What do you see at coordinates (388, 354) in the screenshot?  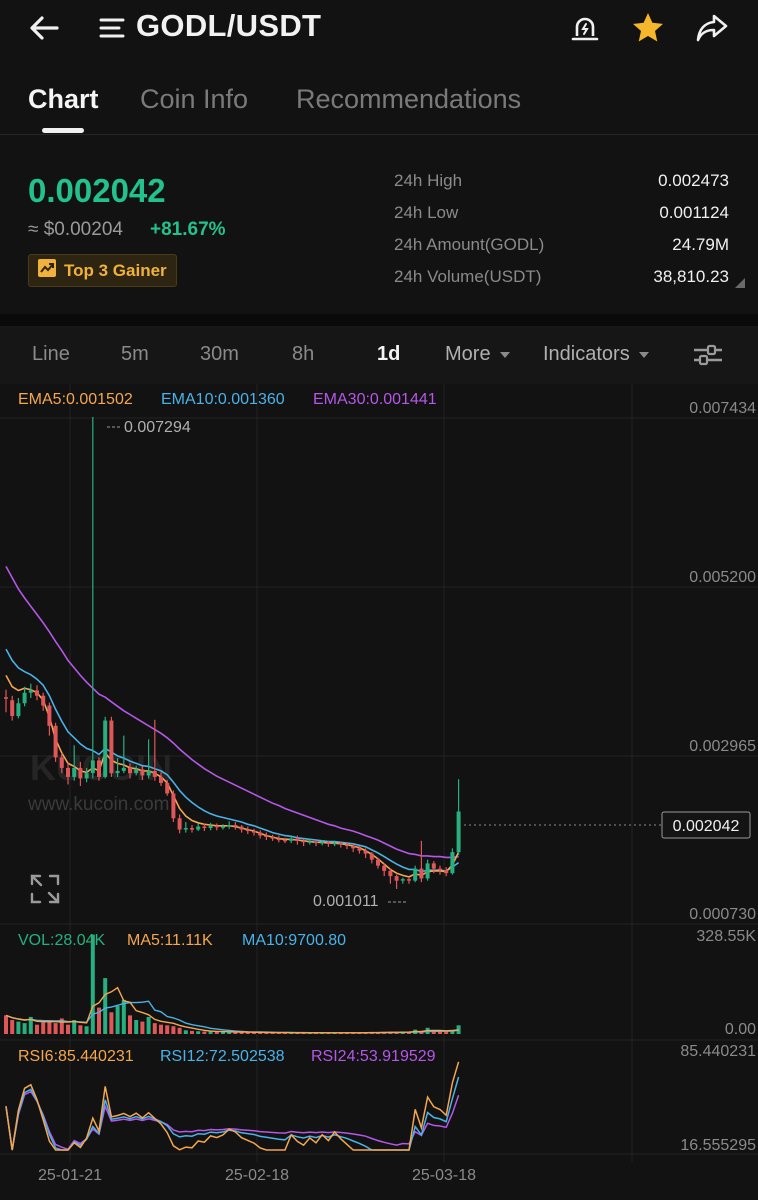 I see `interval-1d: 1d` at bounding box center [388, 354].